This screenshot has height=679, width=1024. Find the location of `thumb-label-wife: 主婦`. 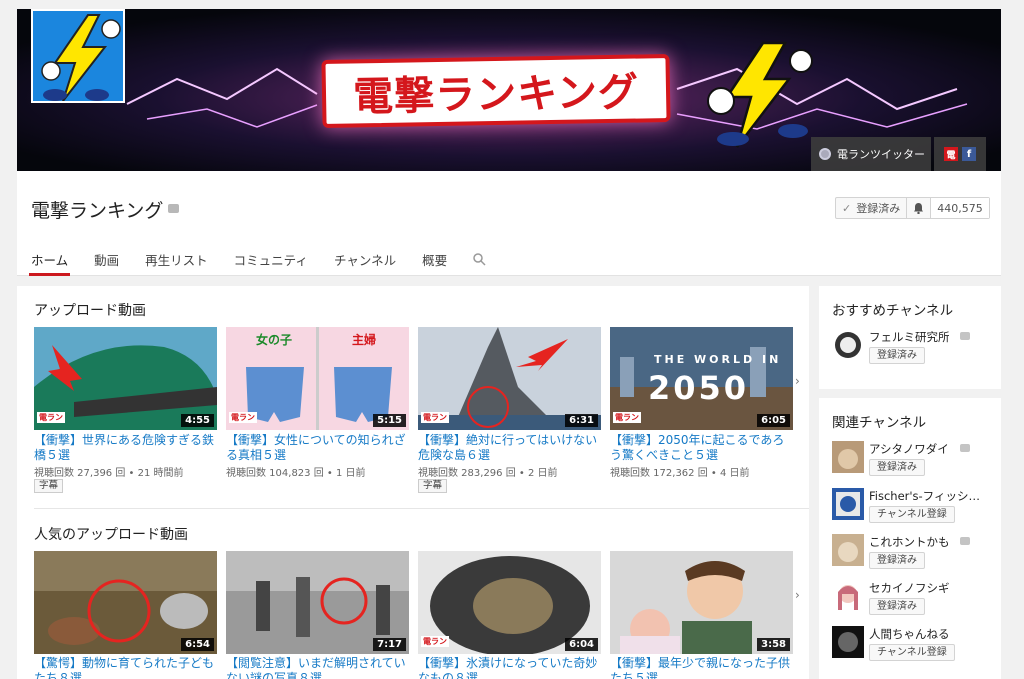

thumb-label-wife: 主婦 is located at coordinates (364, 340).